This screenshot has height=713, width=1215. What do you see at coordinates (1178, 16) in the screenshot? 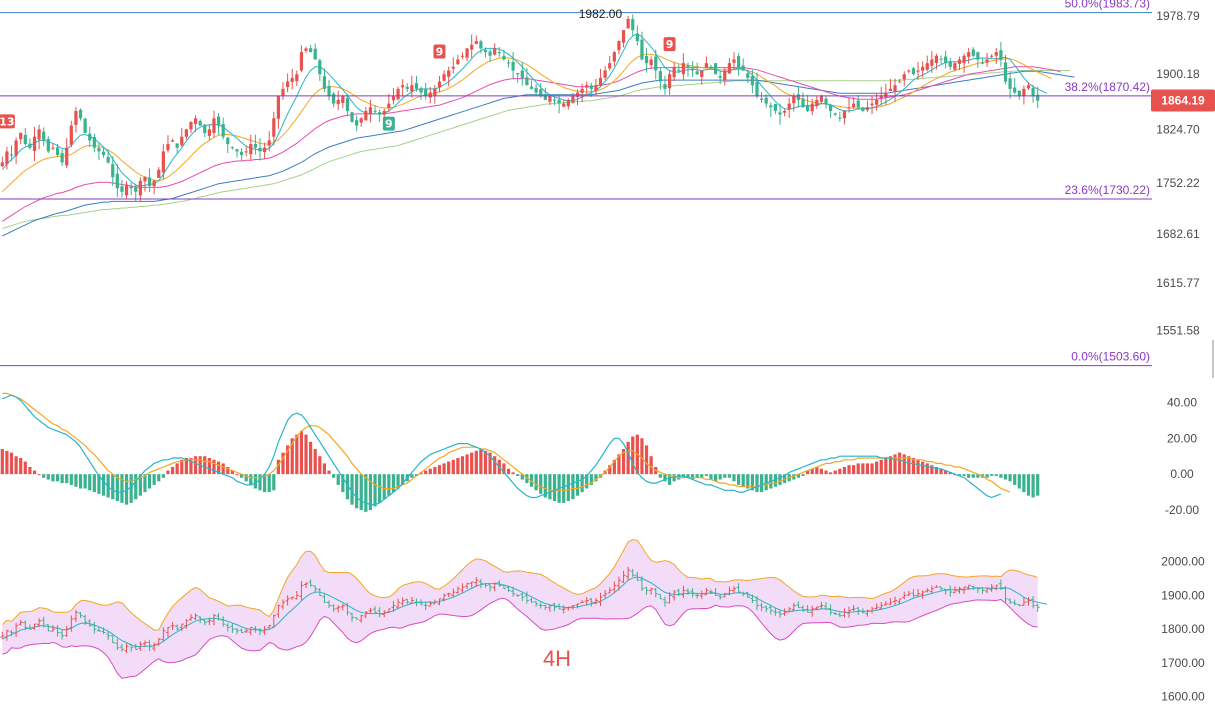
I see `price-tick-label: 1978.79` at bounding box center [1178, 16].